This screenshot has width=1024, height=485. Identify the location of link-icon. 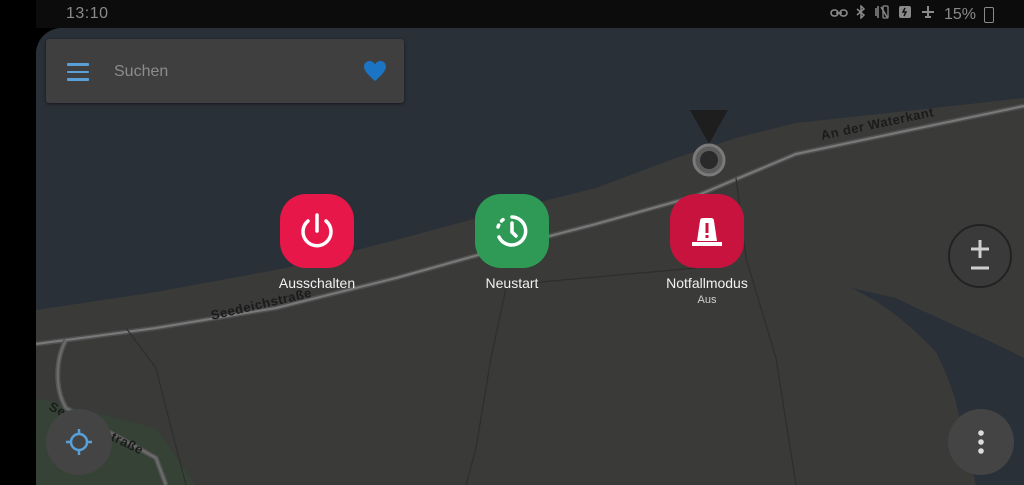
(839, 15).